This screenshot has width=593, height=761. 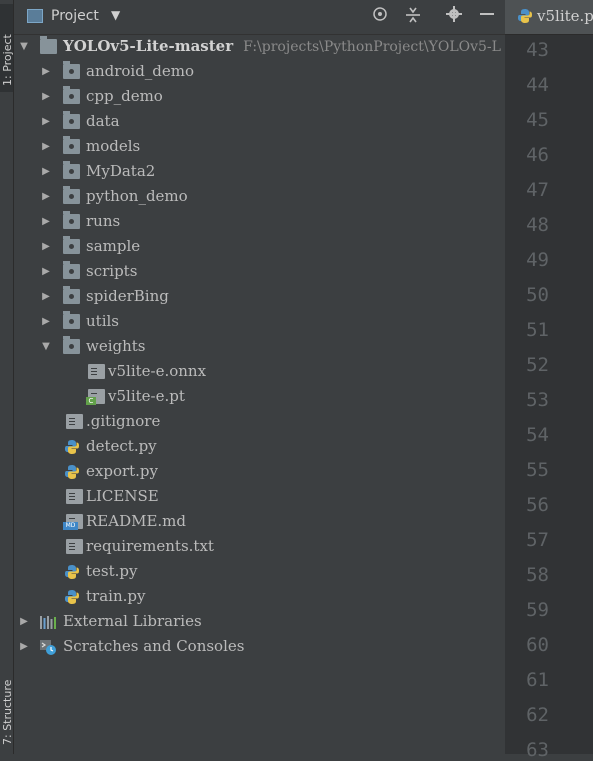 I want to click on line-number: 57, so click(x=537, y=540).